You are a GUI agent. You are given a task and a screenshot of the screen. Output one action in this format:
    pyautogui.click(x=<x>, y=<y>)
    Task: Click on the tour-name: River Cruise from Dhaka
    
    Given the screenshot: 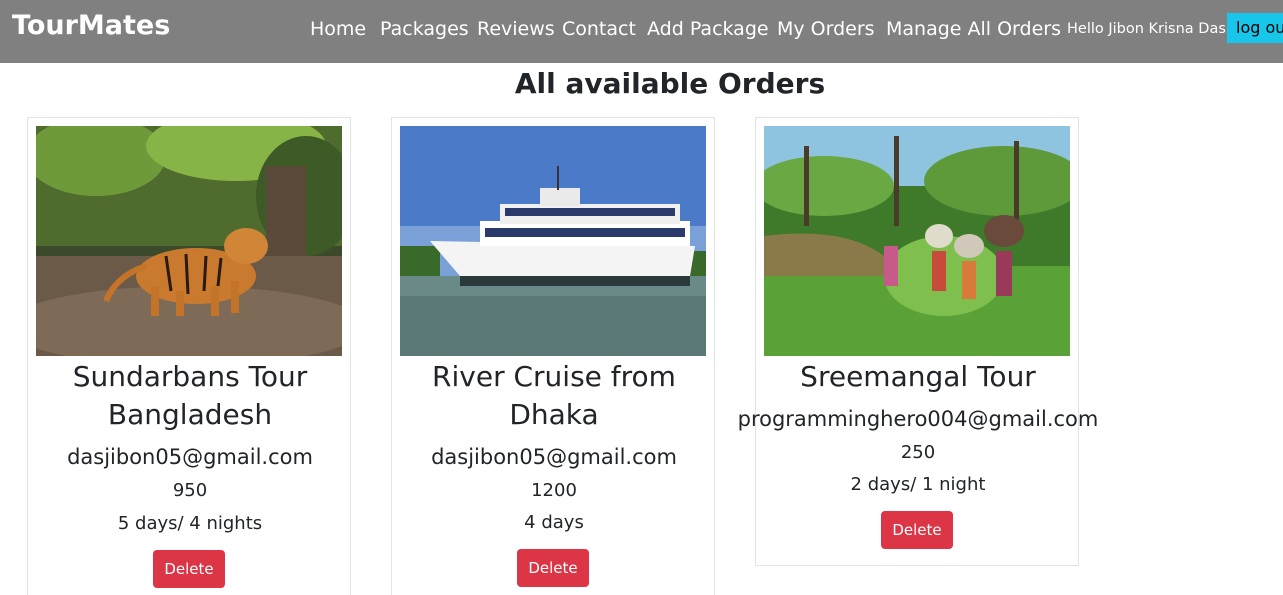 What is the action you would take?
    pyautogui.click(x=554, y=396)
    